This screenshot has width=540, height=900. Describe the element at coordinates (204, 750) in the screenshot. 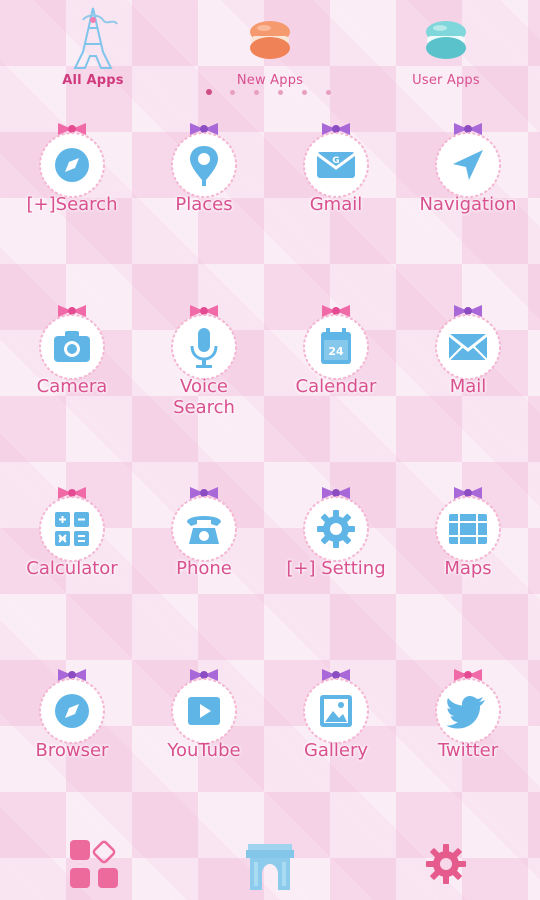

I see `app-label: YouTube` at that location.